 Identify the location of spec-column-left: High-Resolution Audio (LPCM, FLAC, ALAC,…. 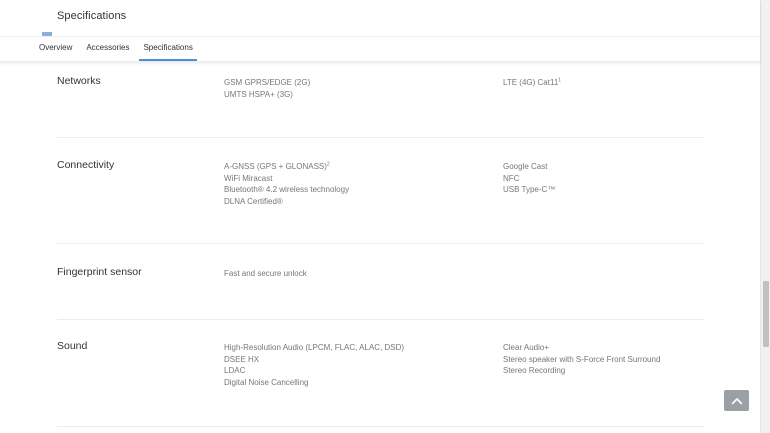
(314, 365).